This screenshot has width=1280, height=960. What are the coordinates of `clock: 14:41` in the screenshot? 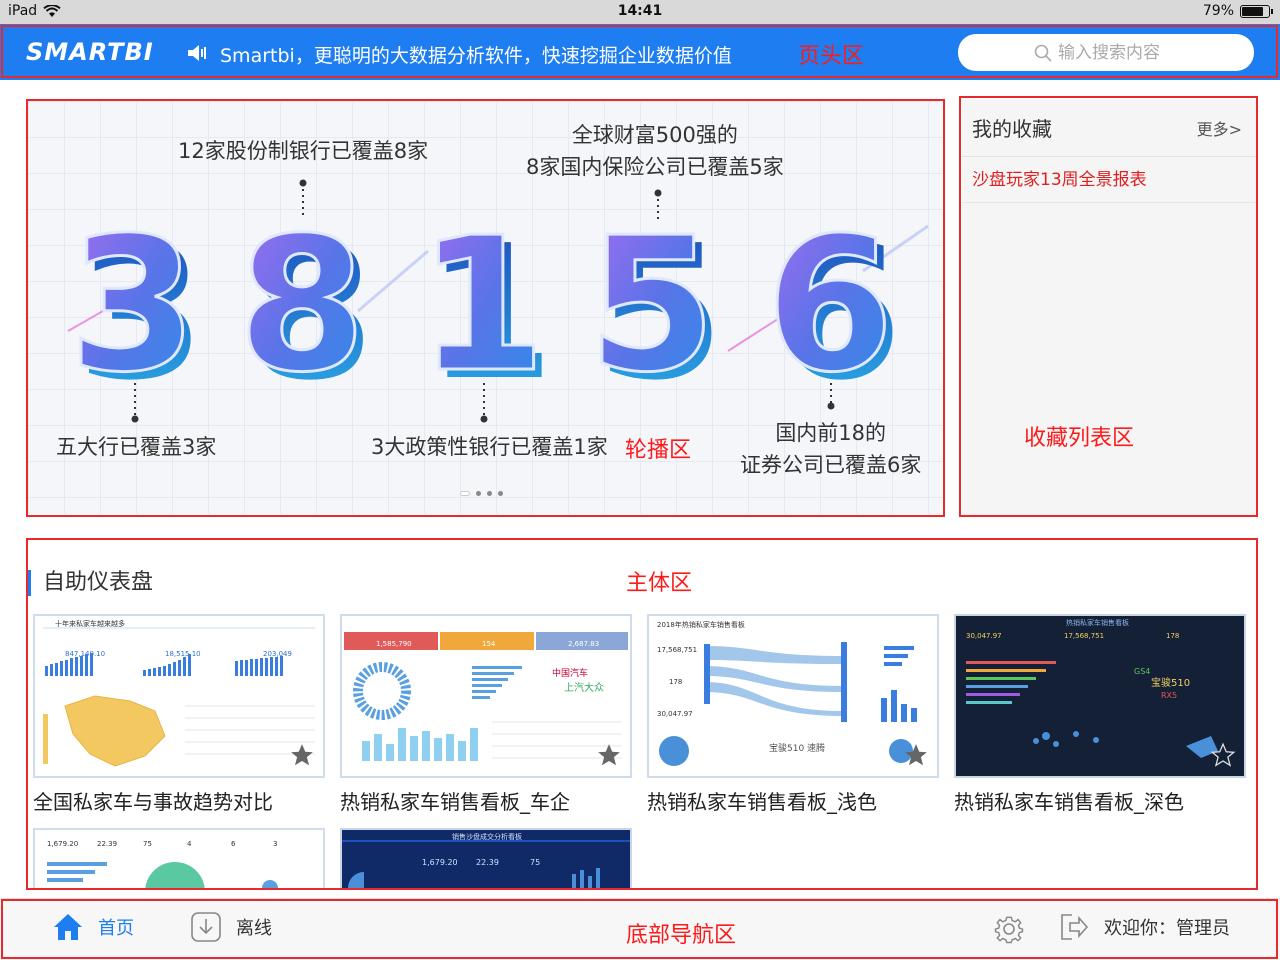 It's located at (640, 11).